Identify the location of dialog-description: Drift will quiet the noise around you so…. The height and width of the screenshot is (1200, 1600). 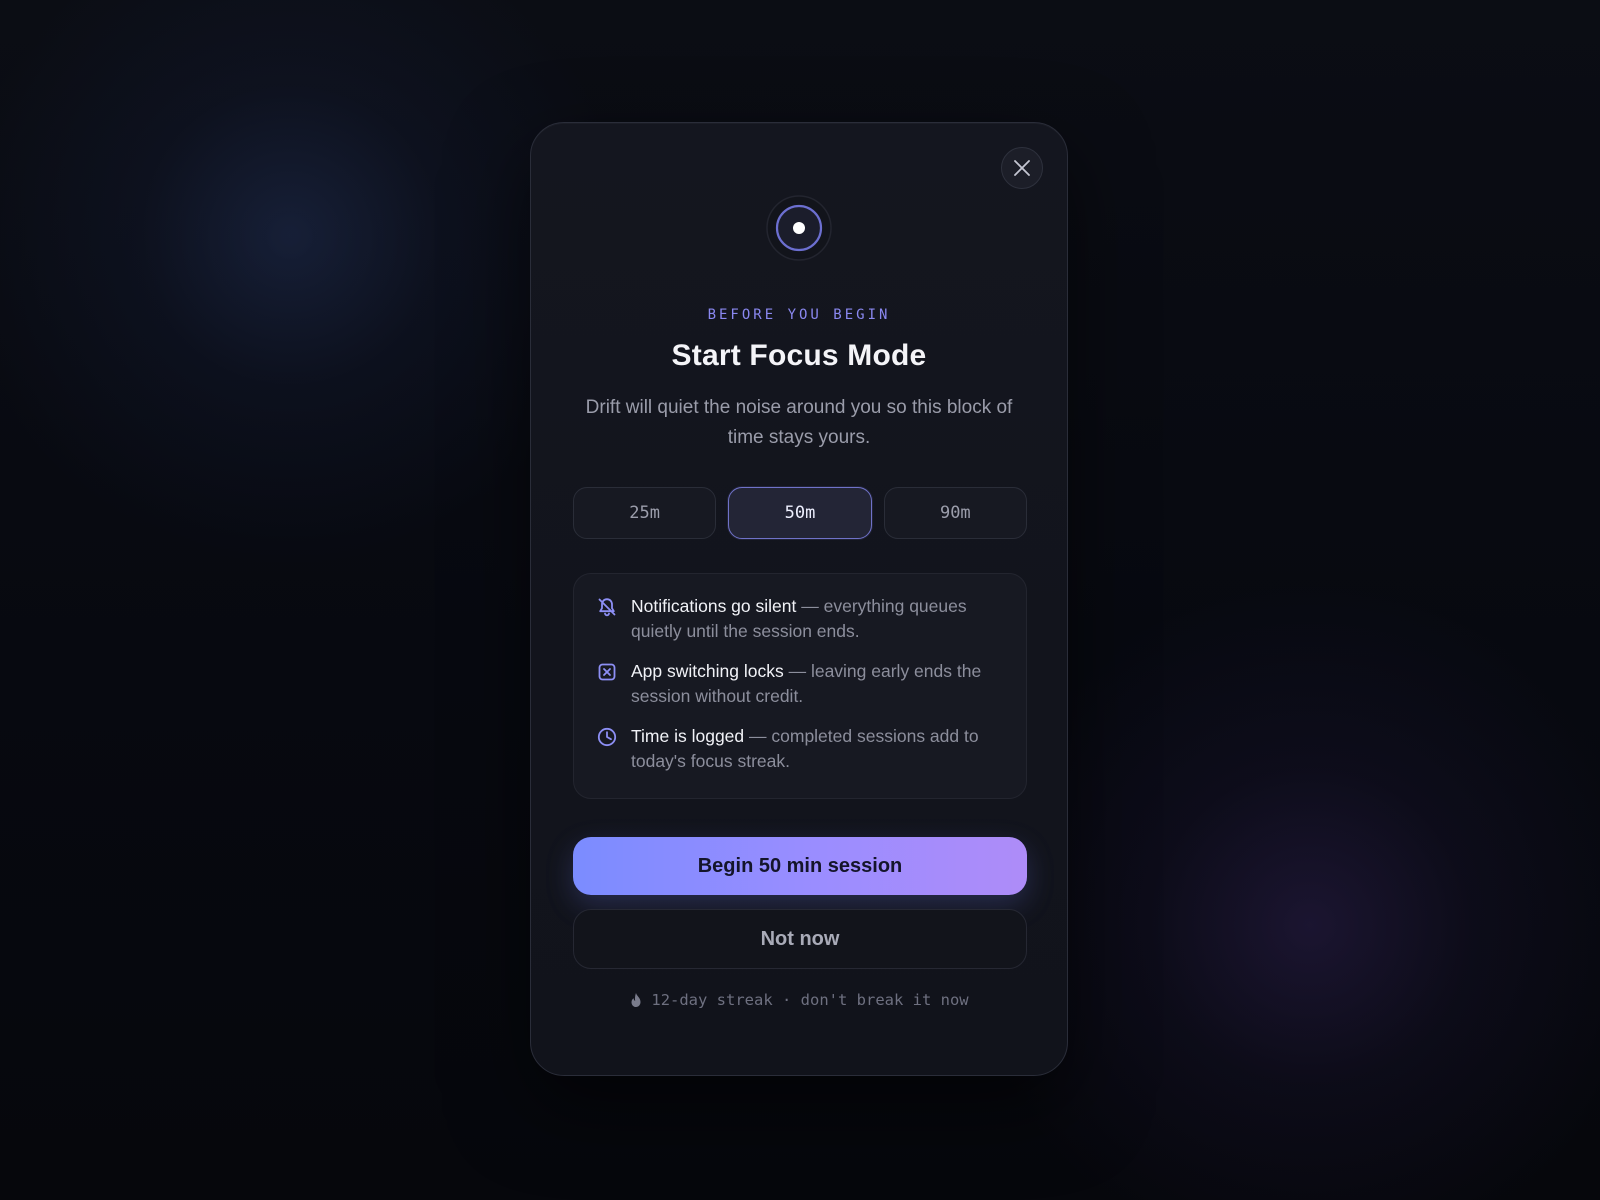
(799, 422).